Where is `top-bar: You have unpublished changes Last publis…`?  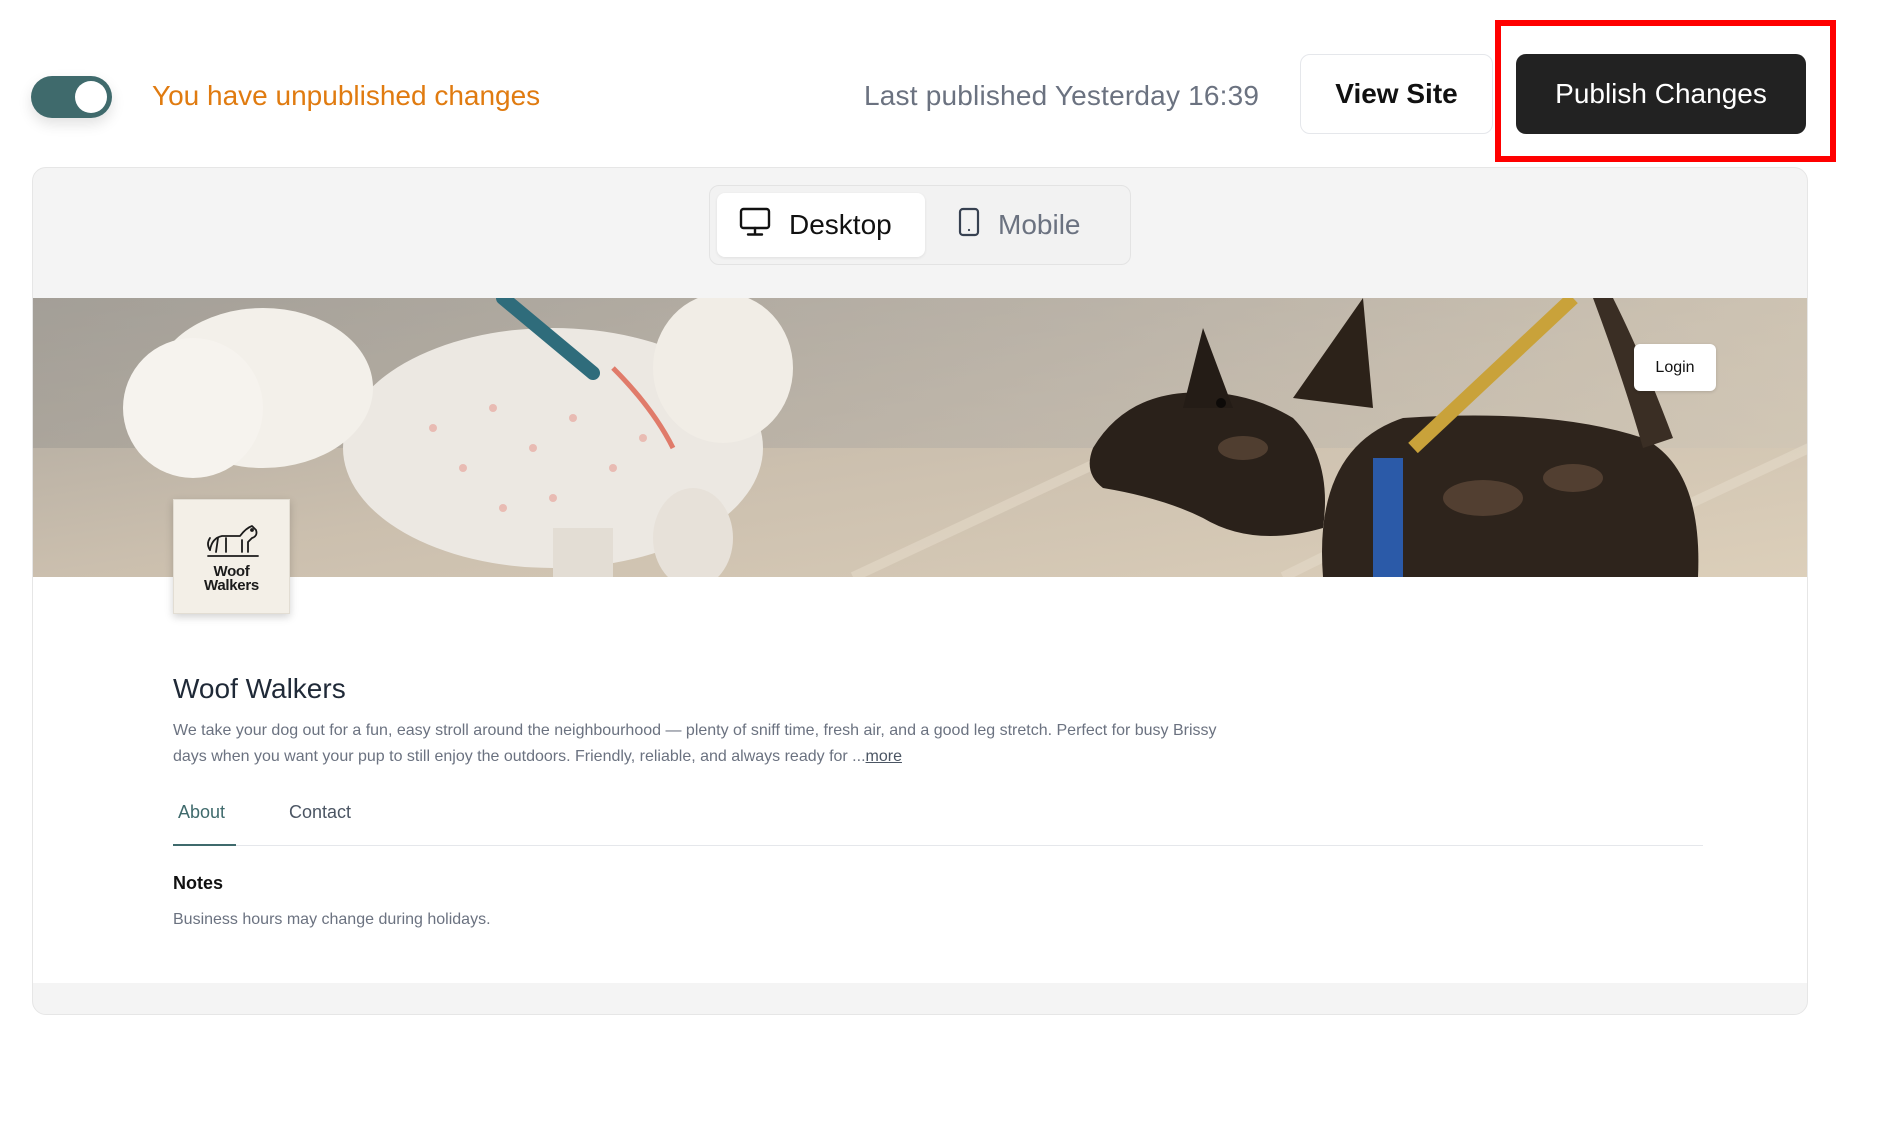 top-bar: You have unpublished changes Last publis… is located at coordinates (950, 85).